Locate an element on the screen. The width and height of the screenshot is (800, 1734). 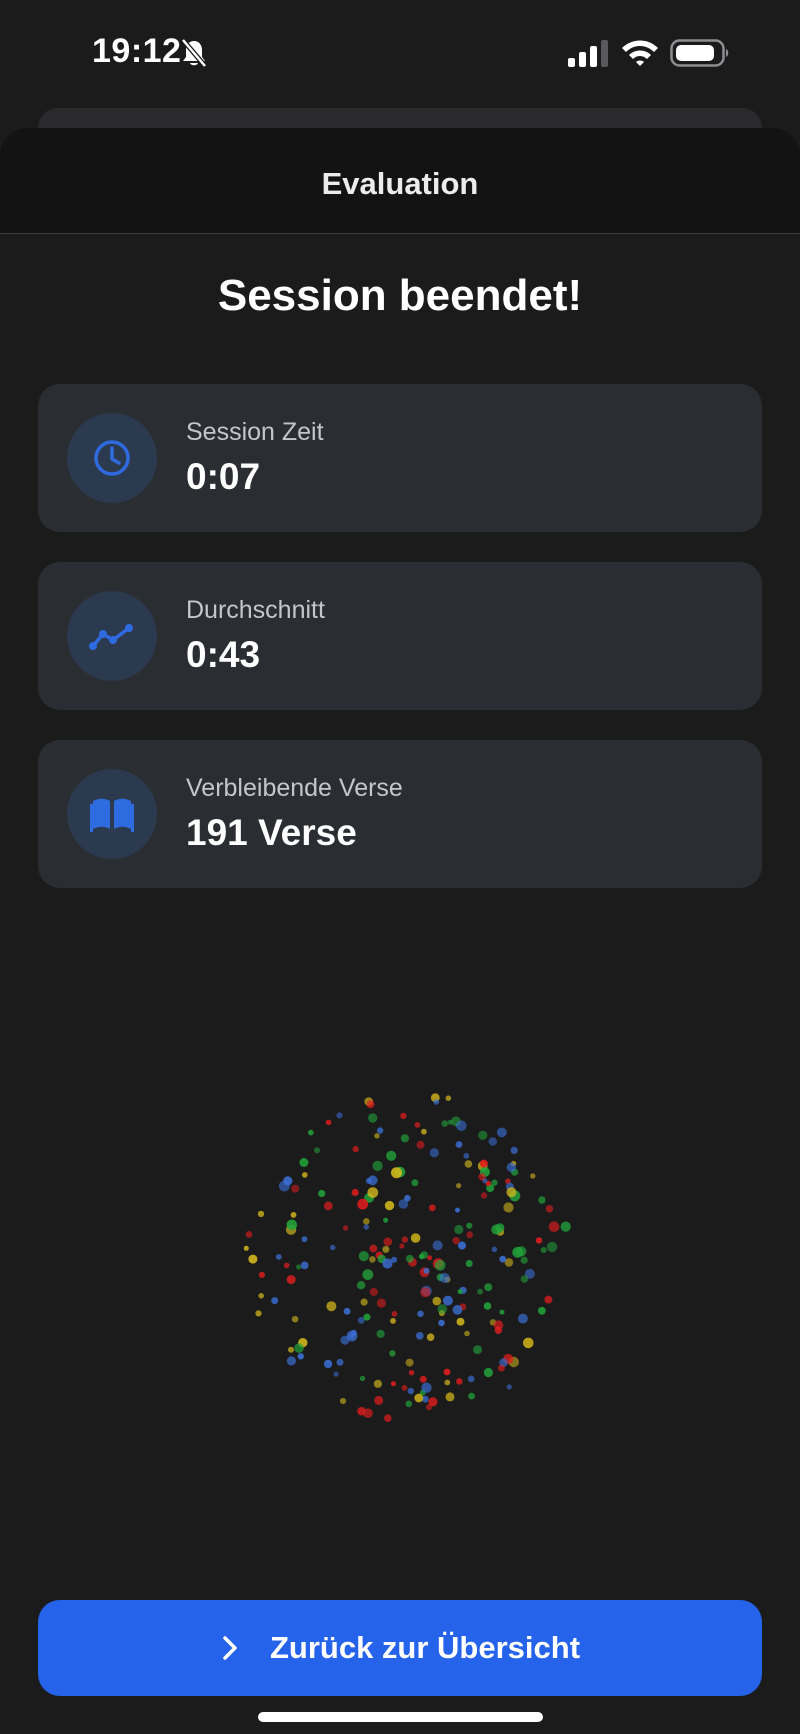
confetti-animation is located at coordinates (407, 1257).